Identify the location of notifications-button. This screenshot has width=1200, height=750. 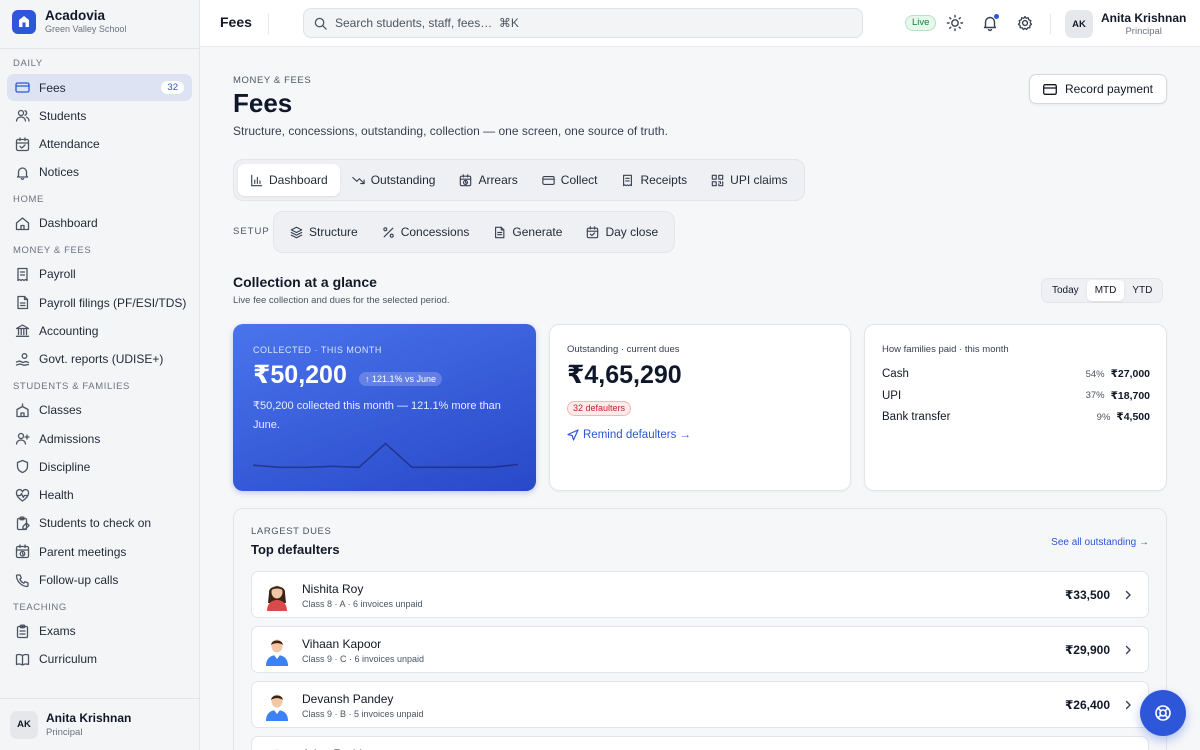
(990, 23).